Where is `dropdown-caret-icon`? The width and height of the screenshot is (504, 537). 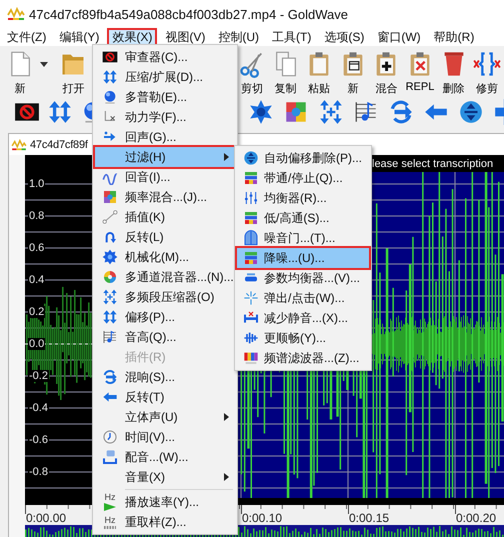 dropdown-caret-icon is located at coordinates (44, 64).